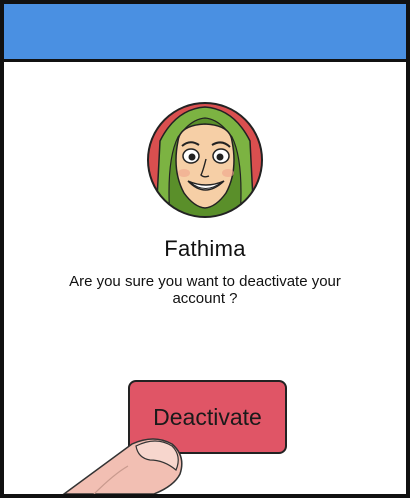 This screenshot has height=498, width=410. What do you see at coordinates (205, 33) in the screenshot?
I see `app-bar` at bounding box center [205, 33].